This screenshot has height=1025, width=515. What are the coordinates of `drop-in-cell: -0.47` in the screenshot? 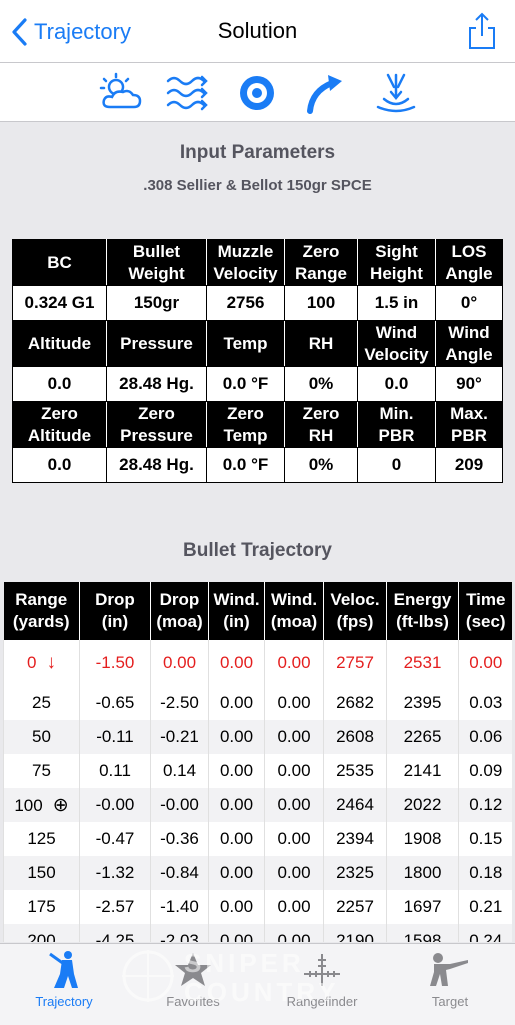 It's located at (115, 839).